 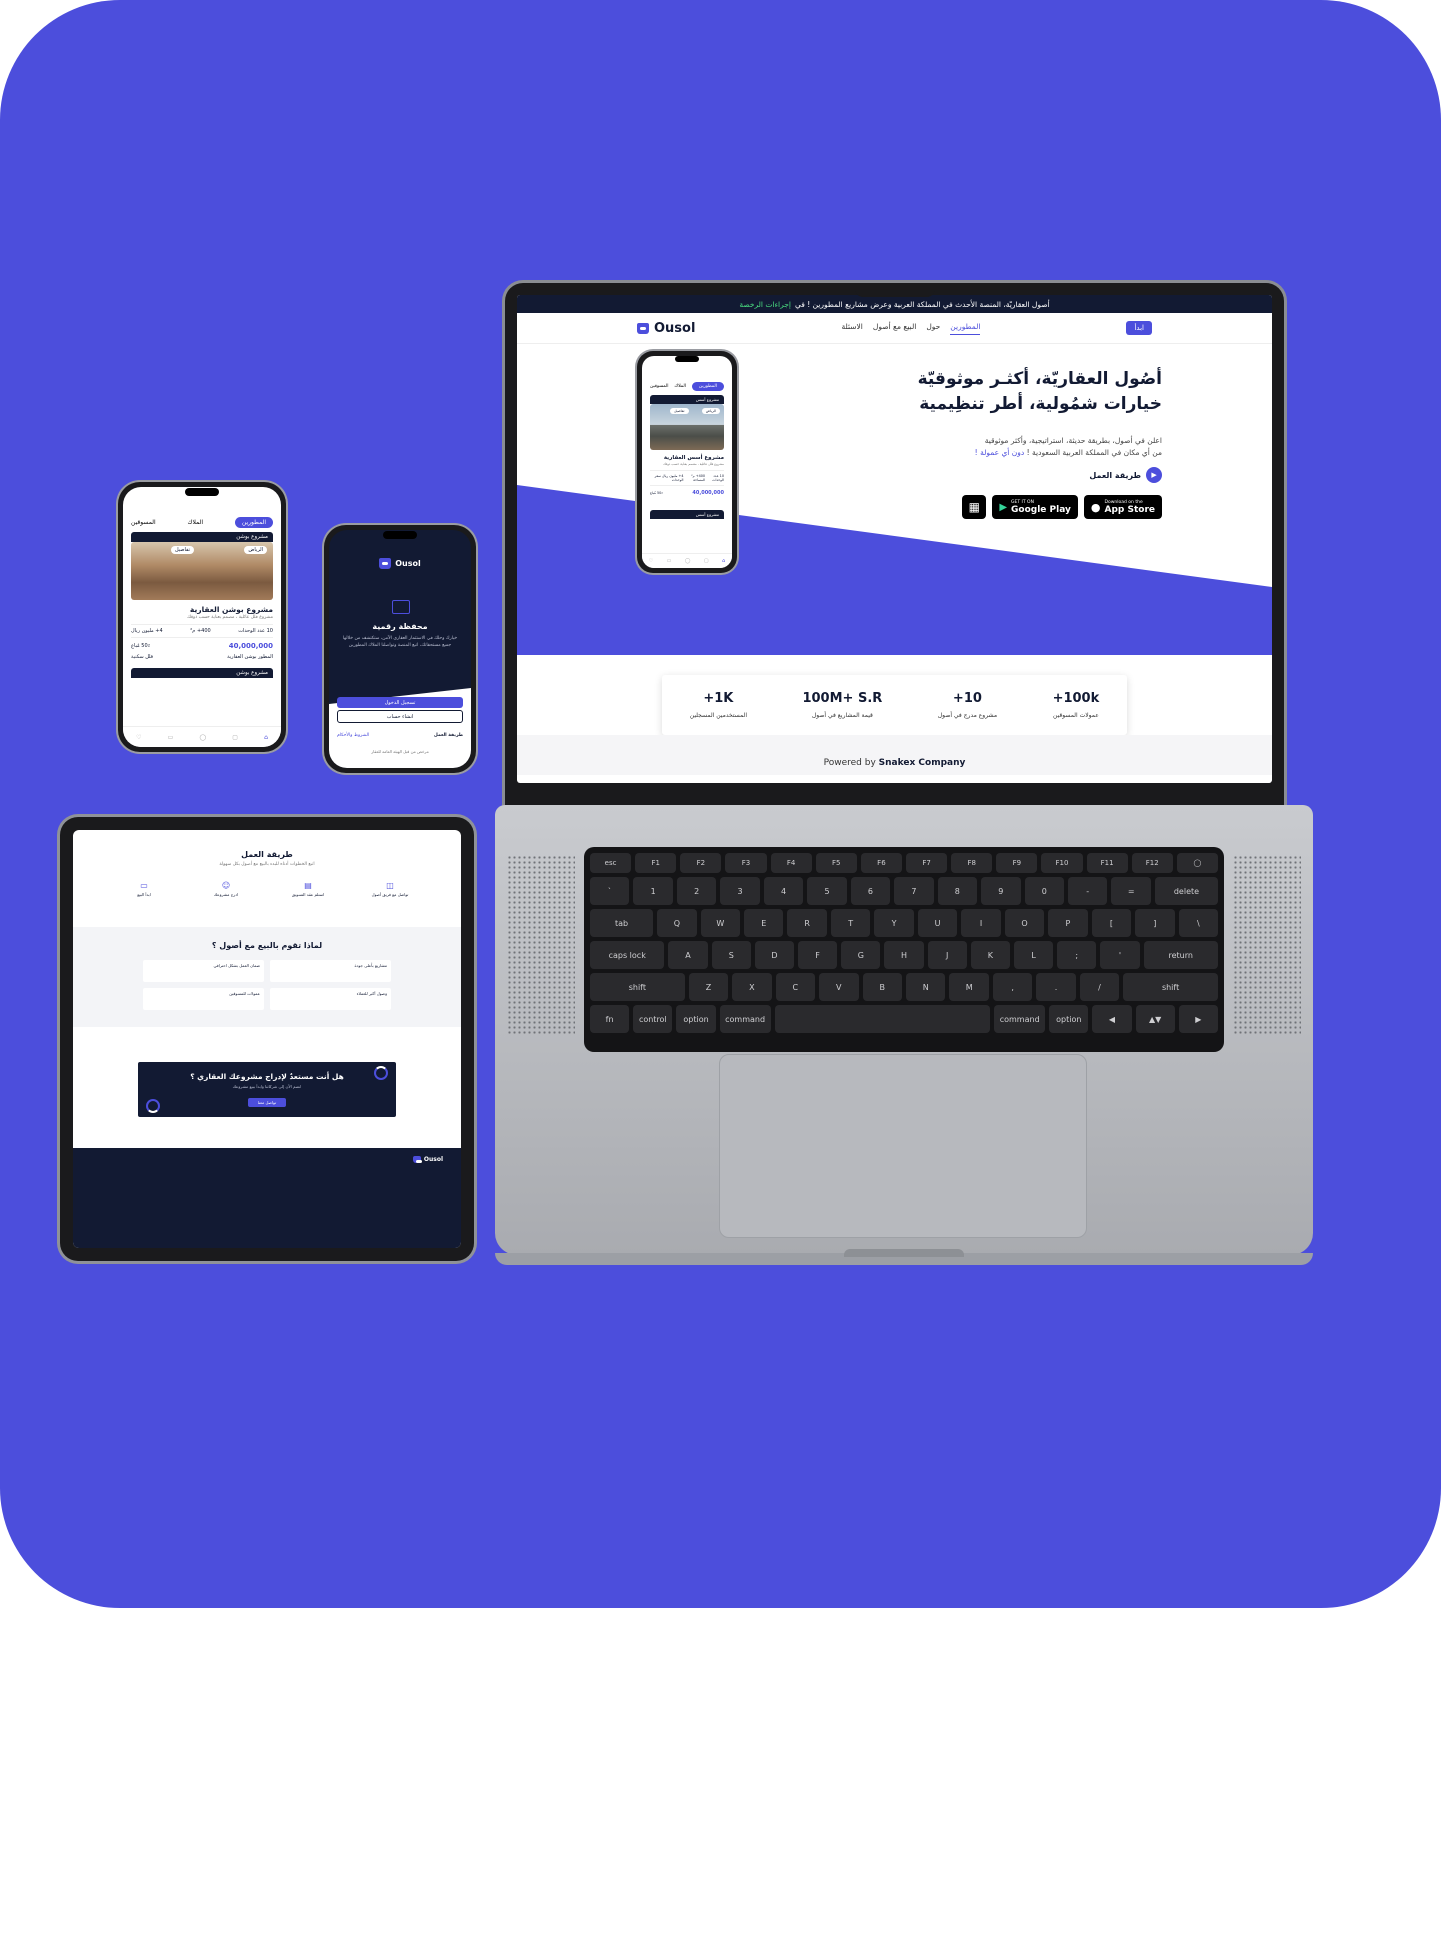 I want to click on key: F10, so click(x=1062, y=863).